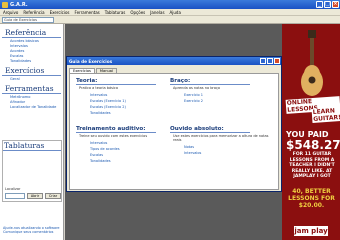  What do you see at coordinates (157, 12) in the screenshot?
I see `menu-janelas: Janelas` at bounding box center [157, 12].